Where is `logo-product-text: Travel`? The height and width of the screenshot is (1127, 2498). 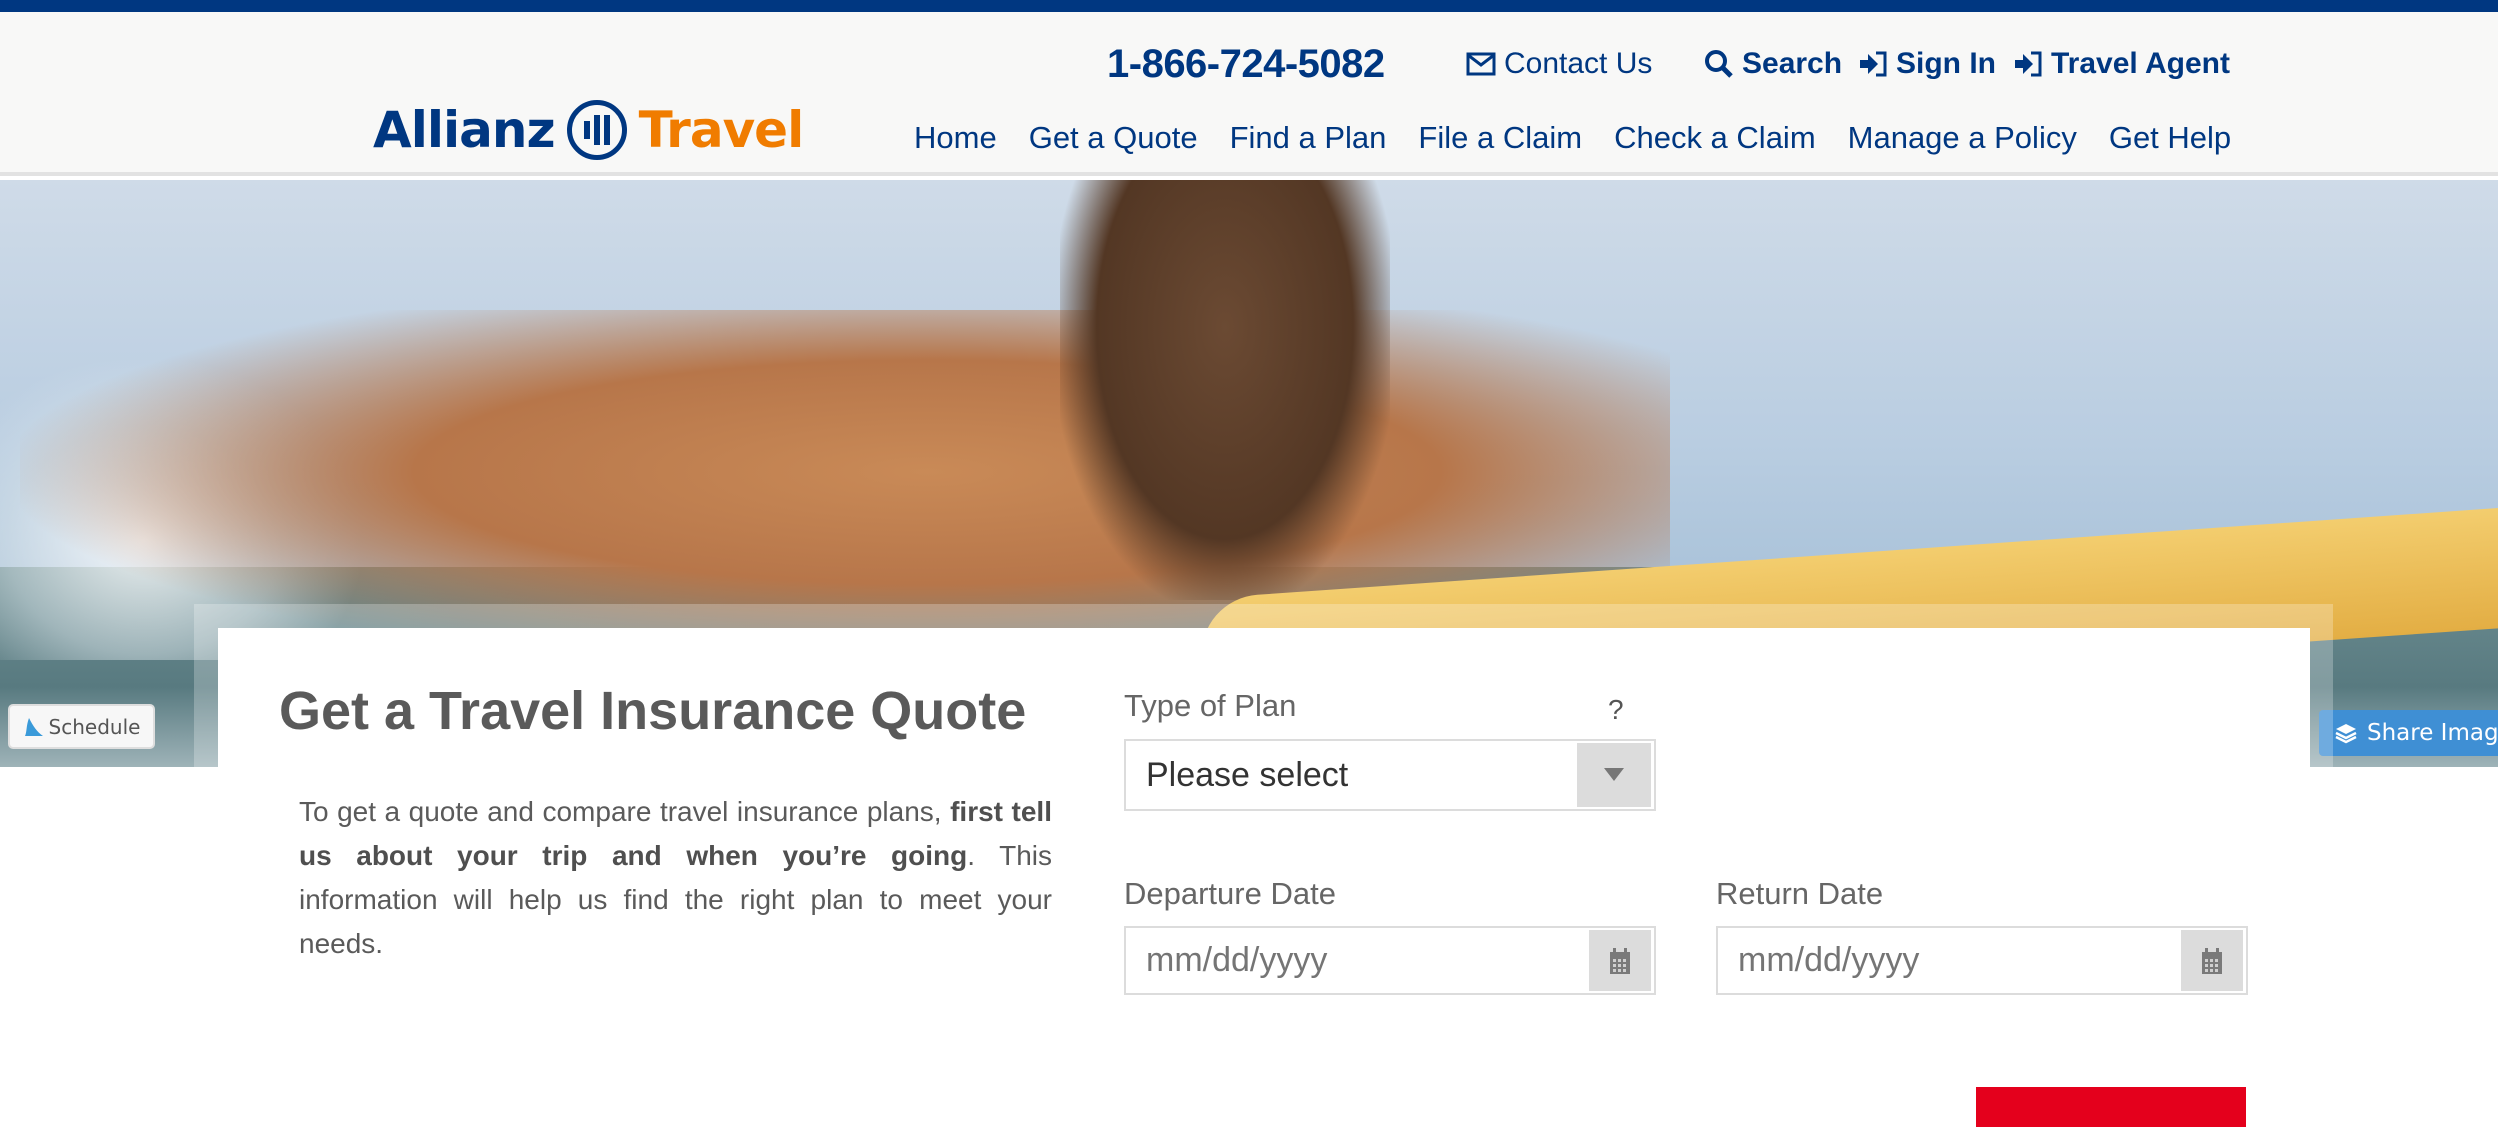
logo-product-text: Travel is located at coordinates (721, 130).